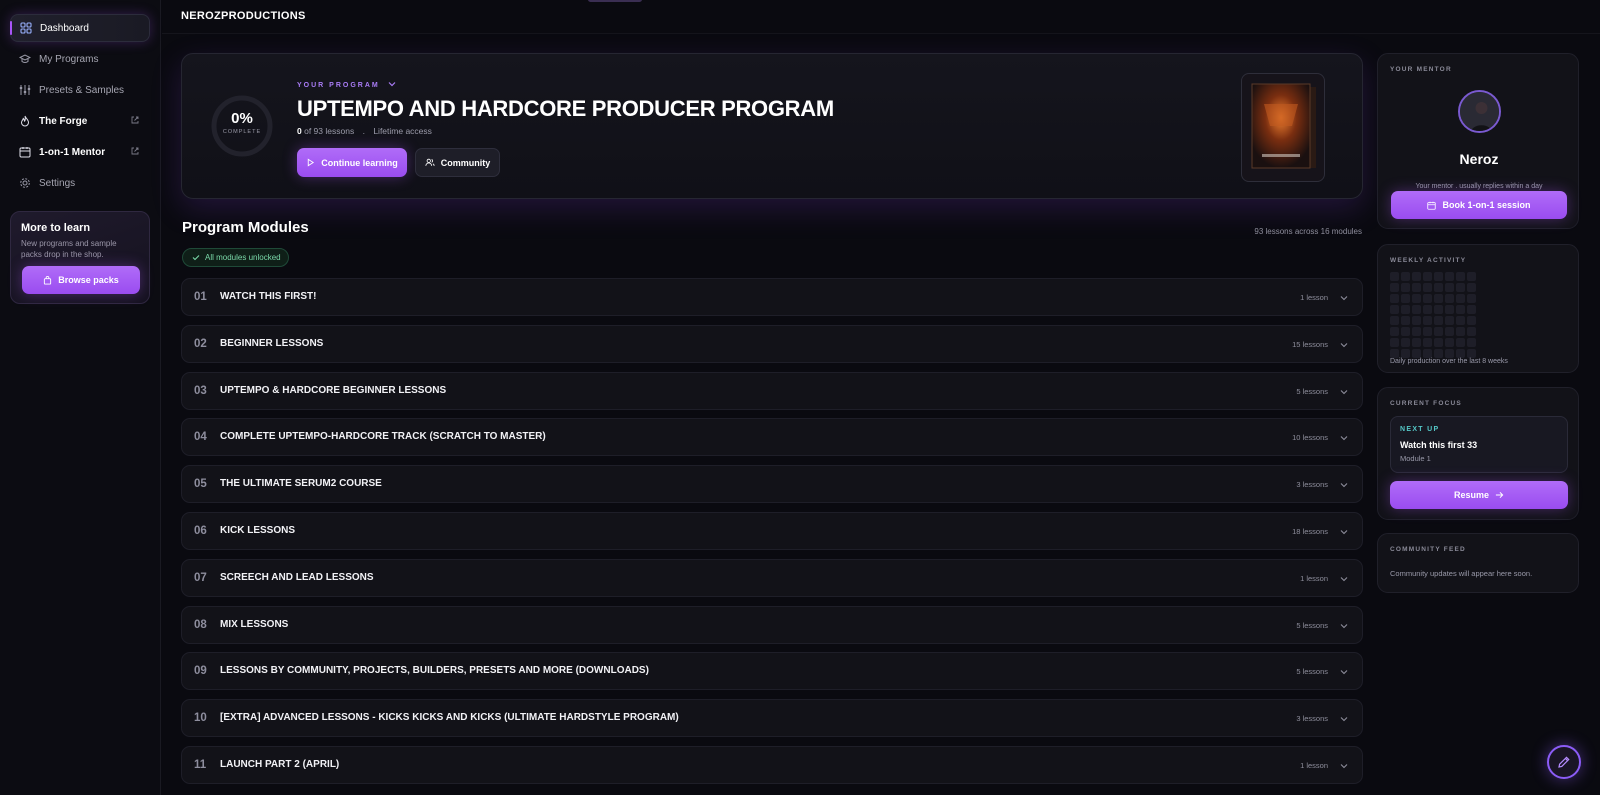  What do you see at coordinates (200, 624) in the screenshot?
I see `module-number: 08` at bounding box center [200, 624].